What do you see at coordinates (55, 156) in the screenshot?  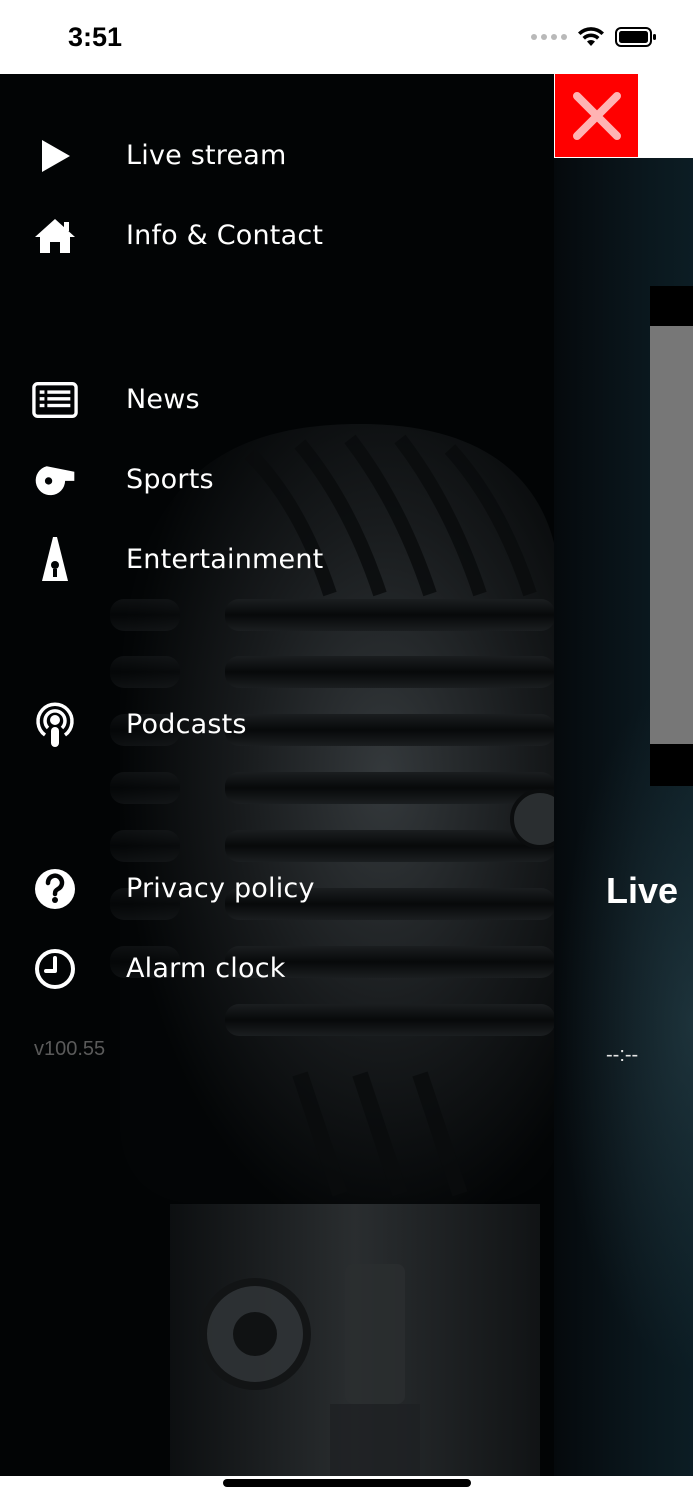 I see `play-icon` at bounding box center [55, 156].